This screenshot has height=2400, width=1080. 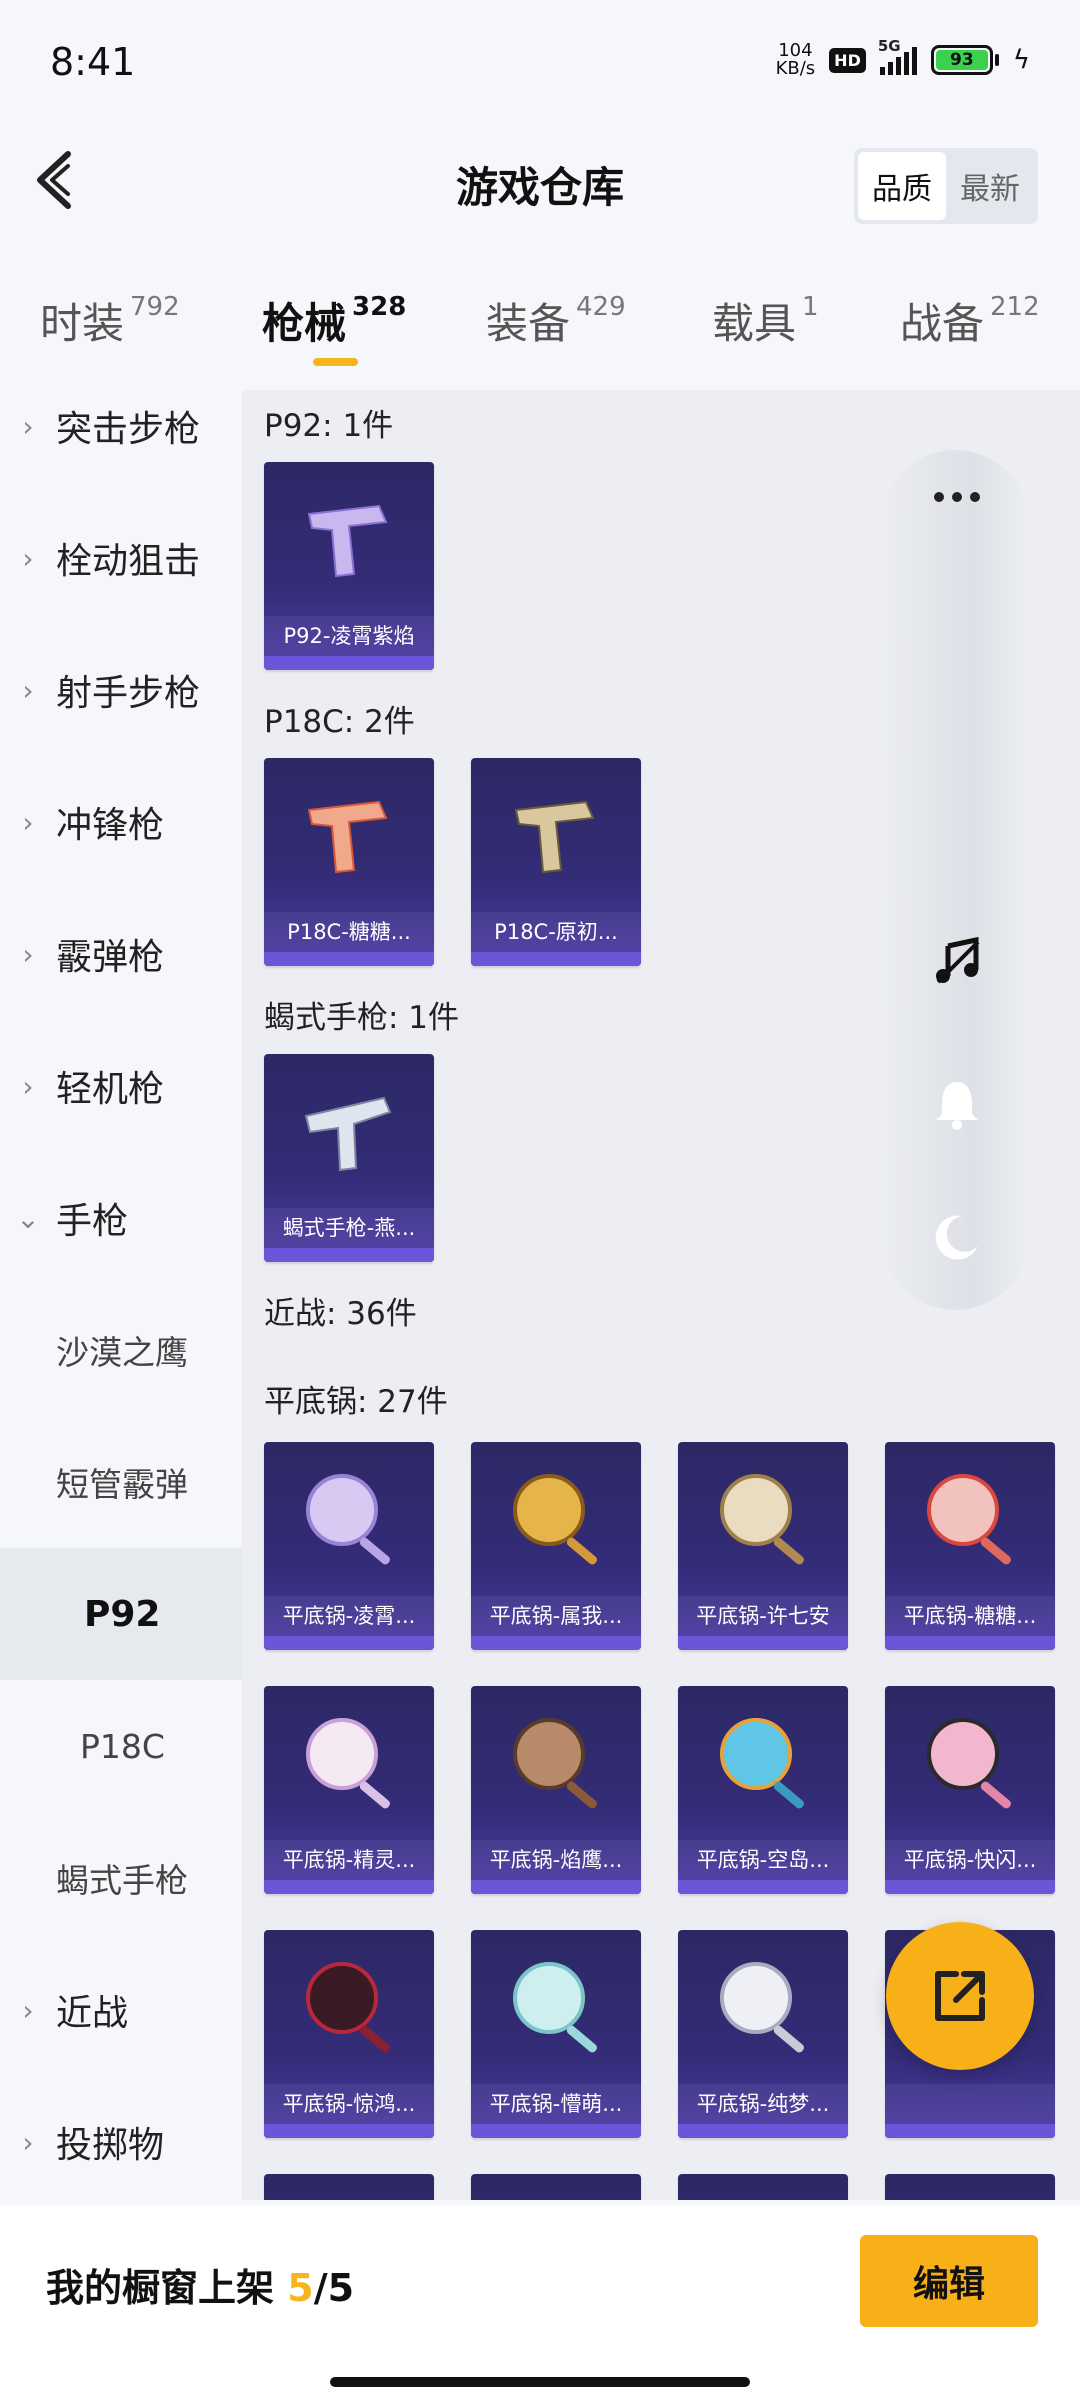 I want to click on smg-pistol-skin-icon, so click(x=348, y=1134).